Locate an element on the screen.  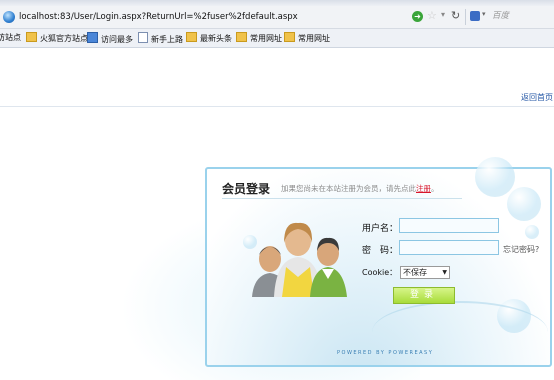
password-input is located at coordinates (449, 247).